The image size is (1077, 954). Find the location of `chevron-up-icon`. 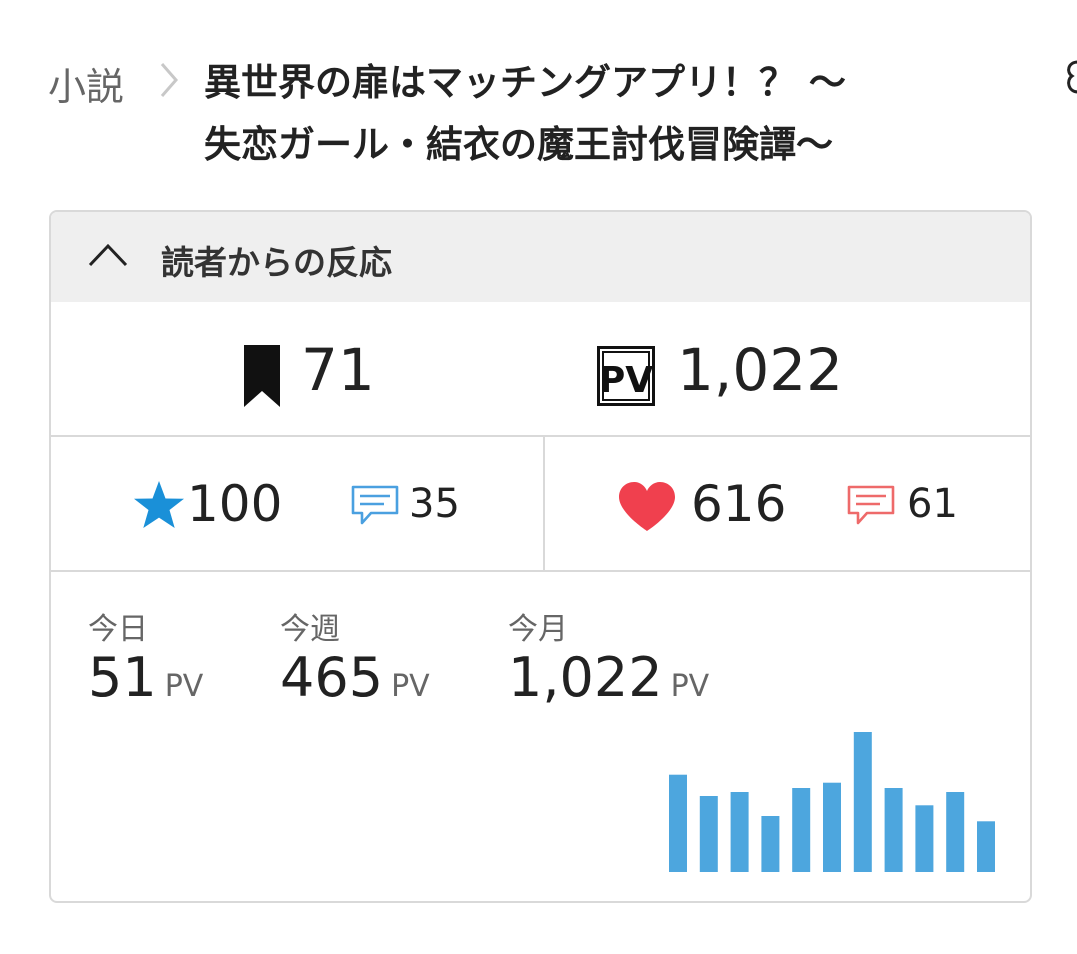

chevron-up-icon is located at coordinates (108, 255).